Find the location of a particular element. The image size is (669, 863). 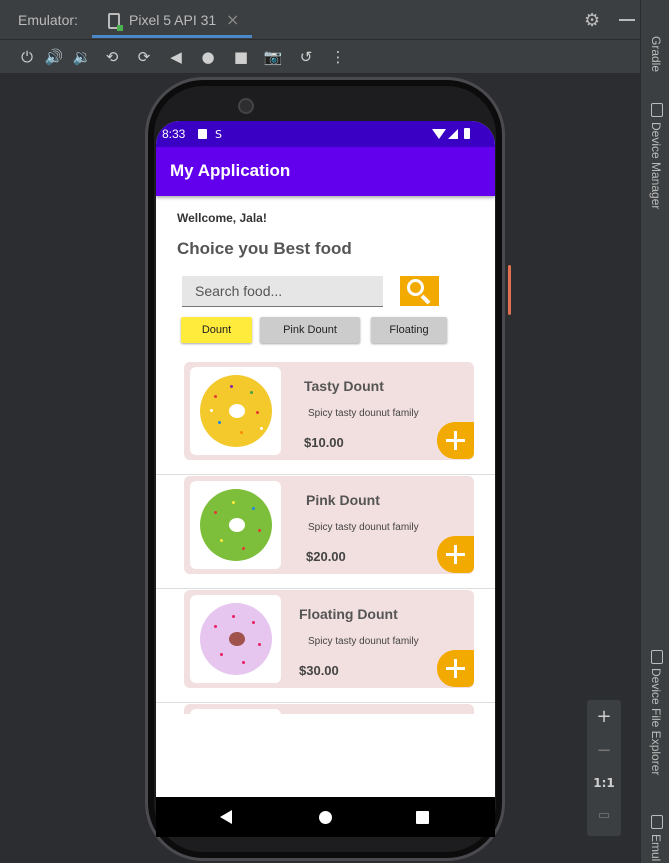

home-icon: ● is located at coordinates (208, 57).